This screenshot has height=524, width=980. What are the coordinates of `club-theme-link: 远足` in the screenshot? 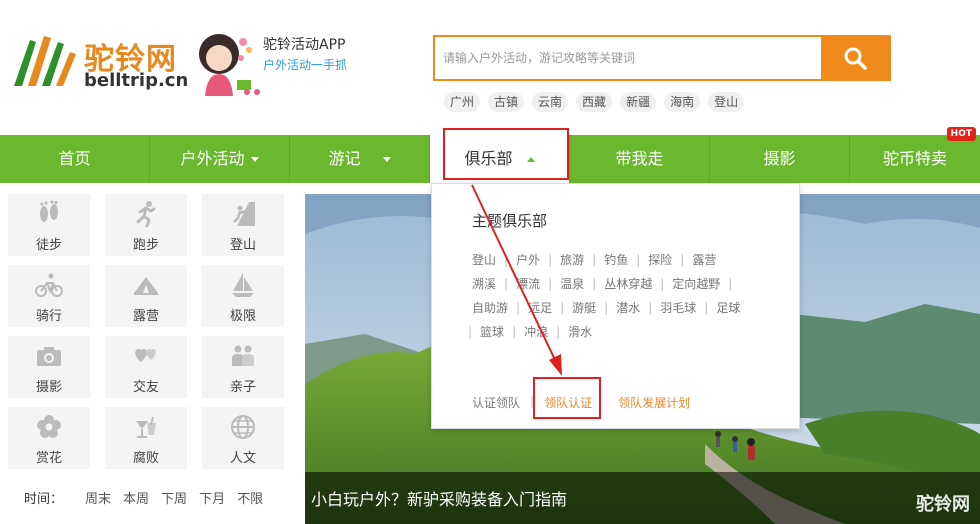 It's located at (540, 308).